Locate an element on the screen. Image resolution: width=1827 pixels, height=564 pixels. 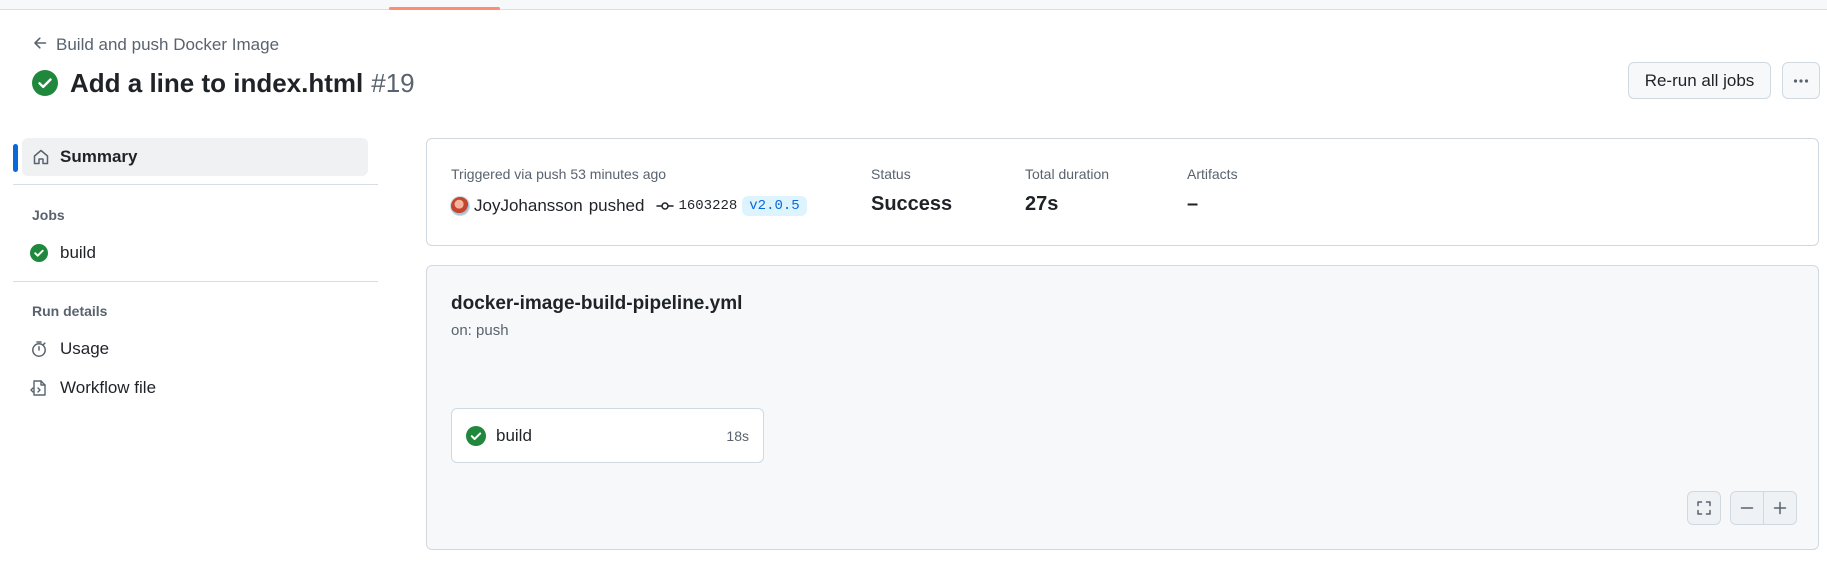
home-icon is located at coordinates (41, 157).